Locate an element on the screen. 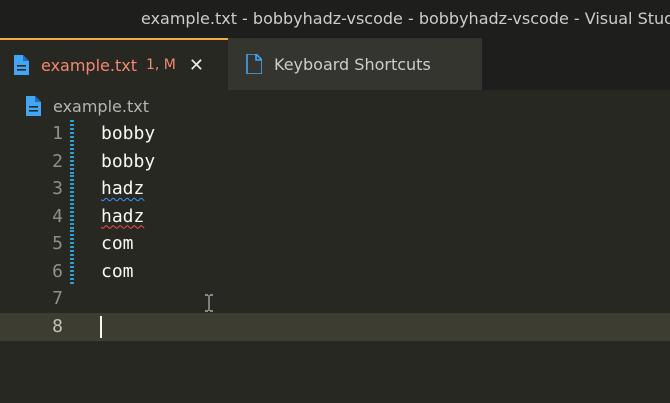 This screenshot has height=403, width=670. line-number: 1 is located at coordinates (57, 133).